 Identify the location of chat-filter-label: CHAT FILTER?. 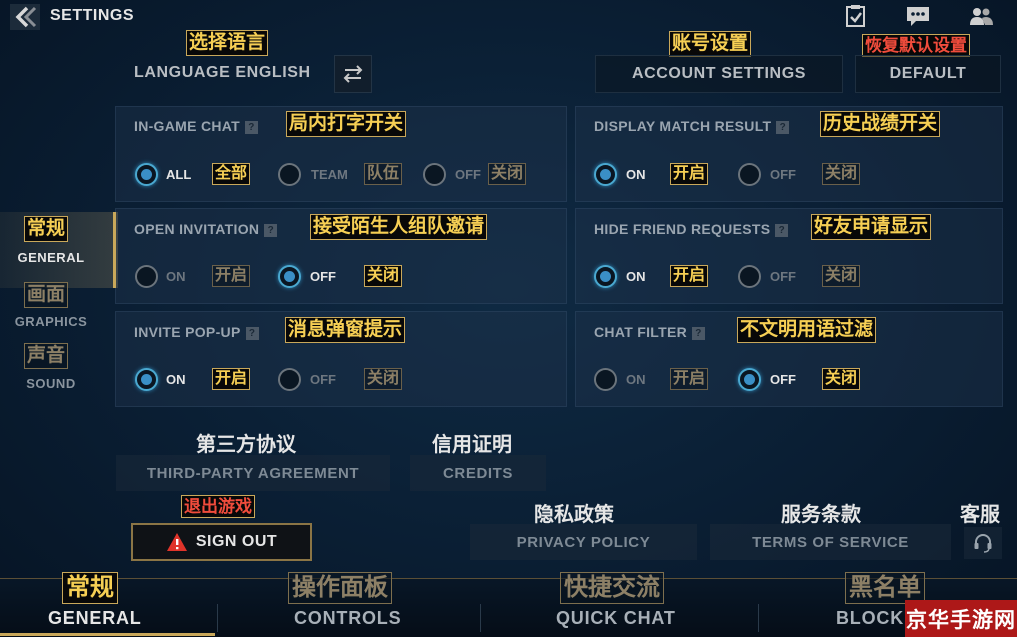
(649, 332).